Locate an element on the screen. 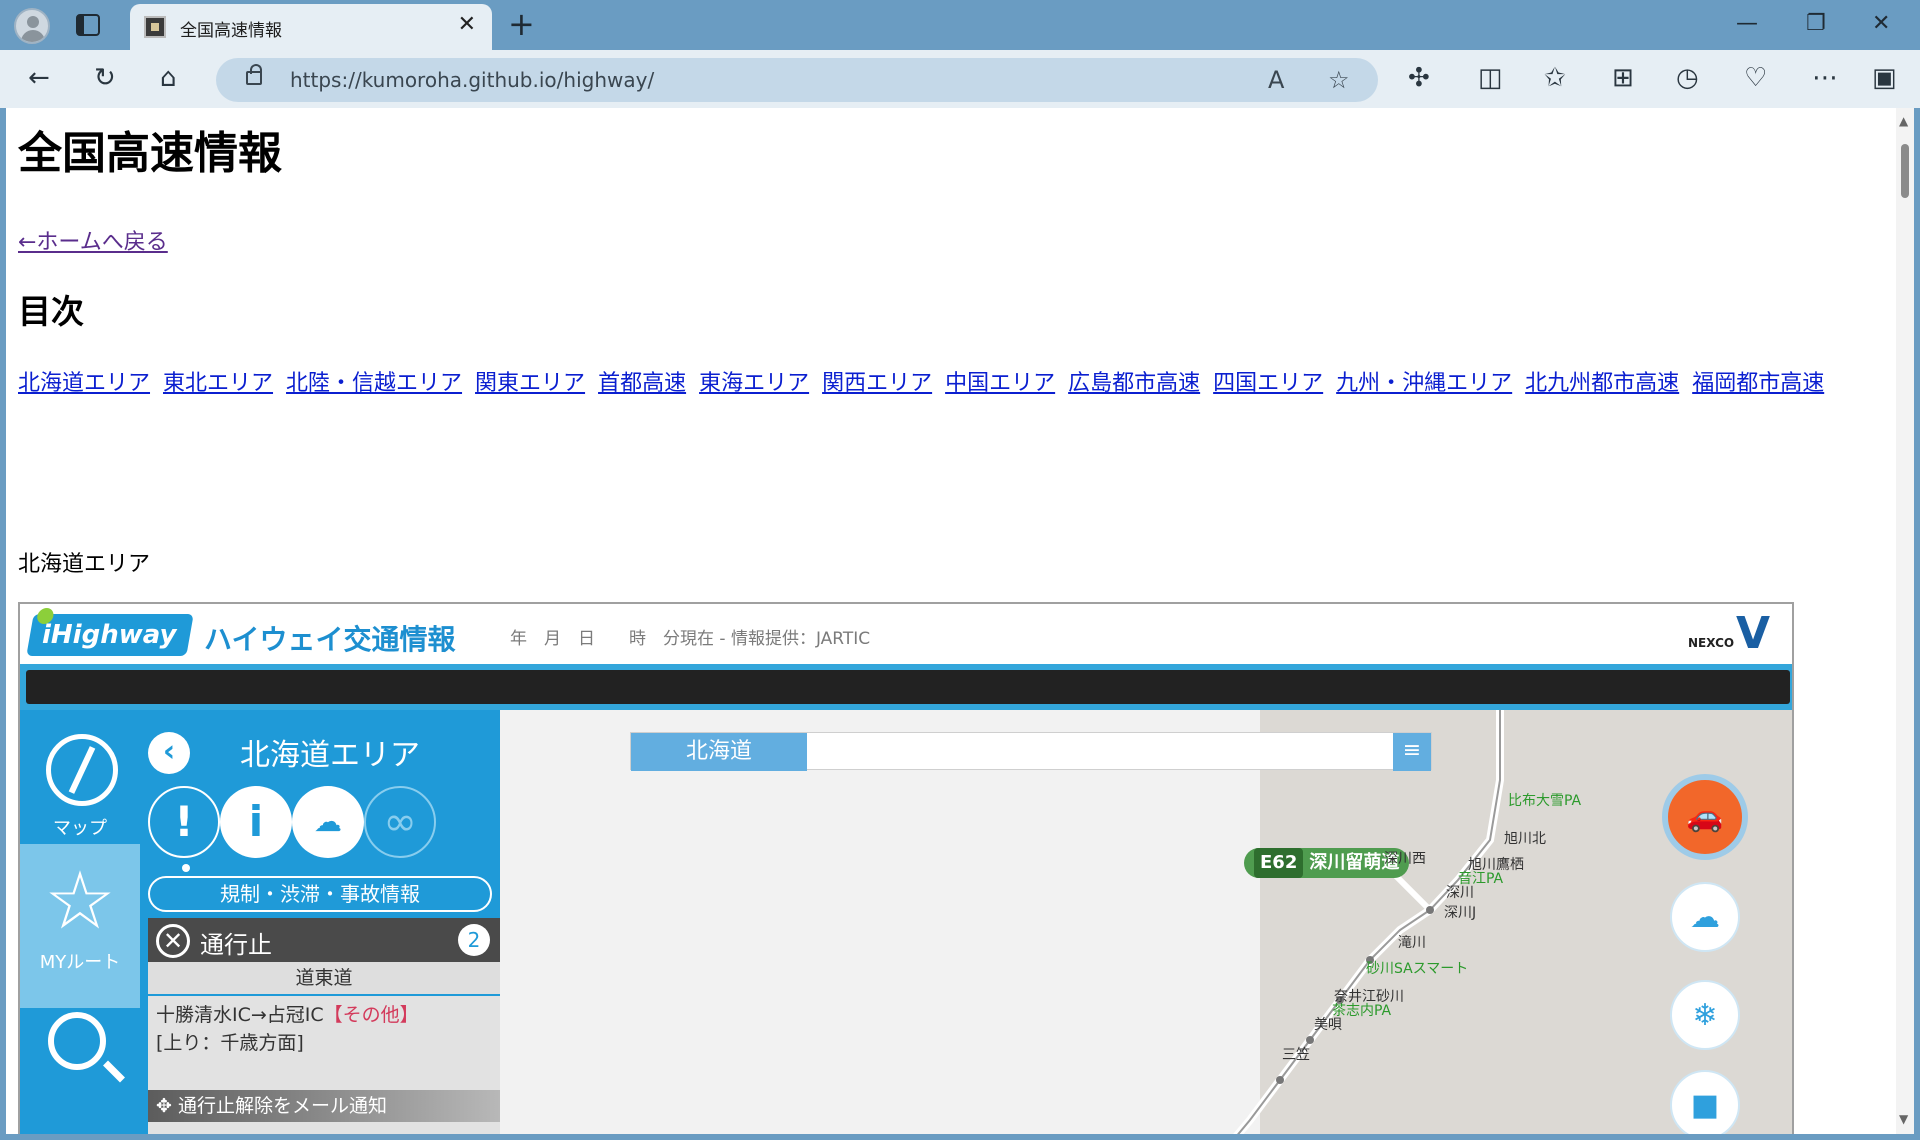 This screenshot has height=1140, width=1920. map-place: 三笠 is located at coordinates (1296, 1055).